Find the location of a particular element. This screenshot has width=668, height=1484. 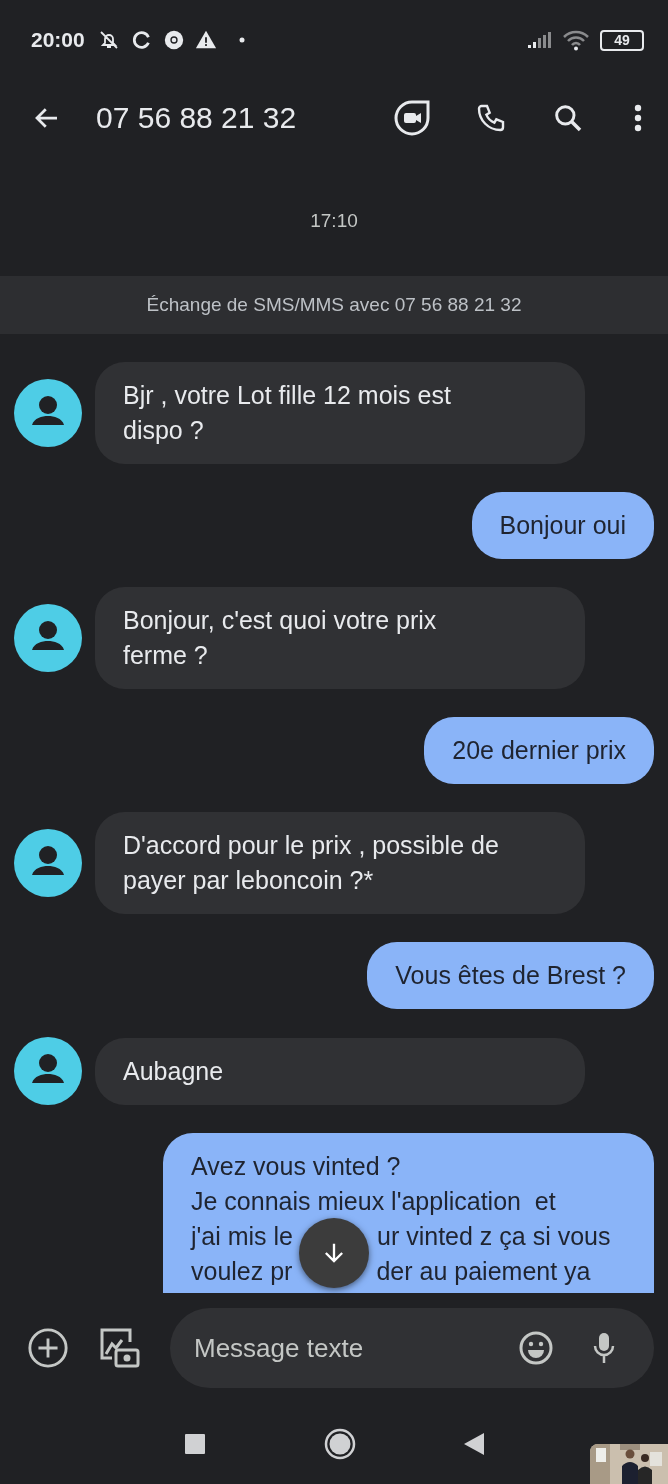

add-icon is located at coordinates (48, 1348).